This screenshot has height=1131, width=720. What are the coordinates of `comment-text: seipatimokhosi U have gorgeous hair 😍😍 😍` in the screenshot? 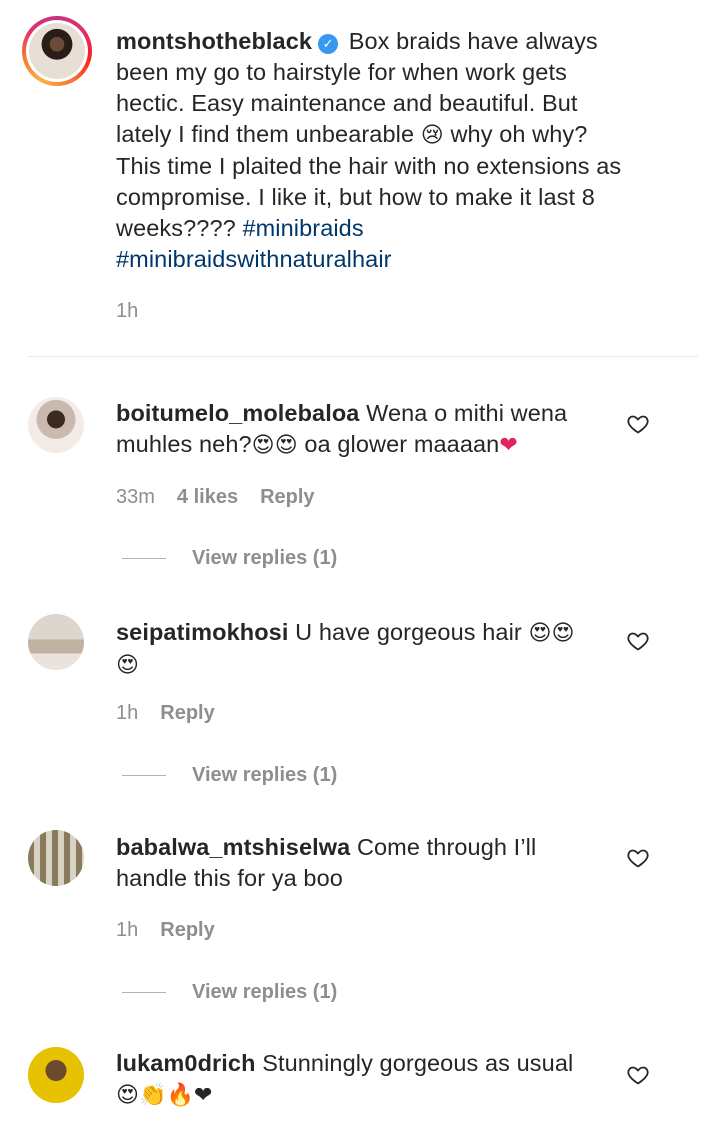 It's located at (366, 649).